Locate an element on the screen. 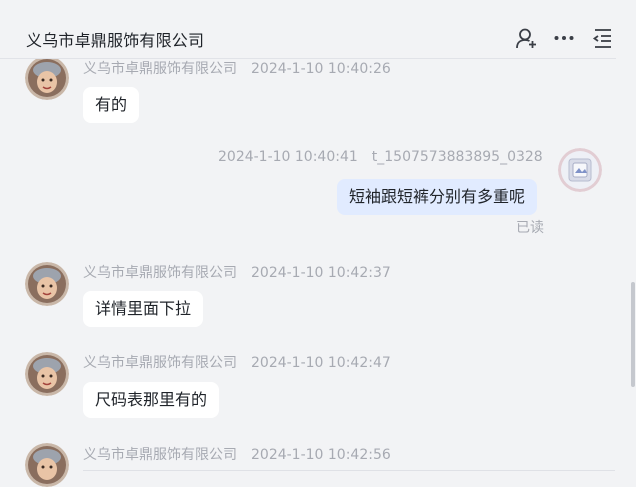  message-bubble: 短袖跟短裤分别有多重呢 is located at coordinates (437, 197).